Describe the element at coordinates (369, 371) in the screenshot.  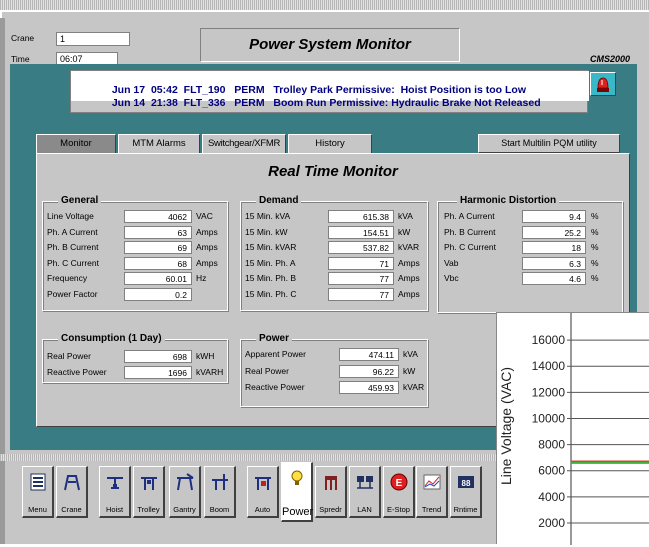
I see `power-row-value: 96.22` at that location.